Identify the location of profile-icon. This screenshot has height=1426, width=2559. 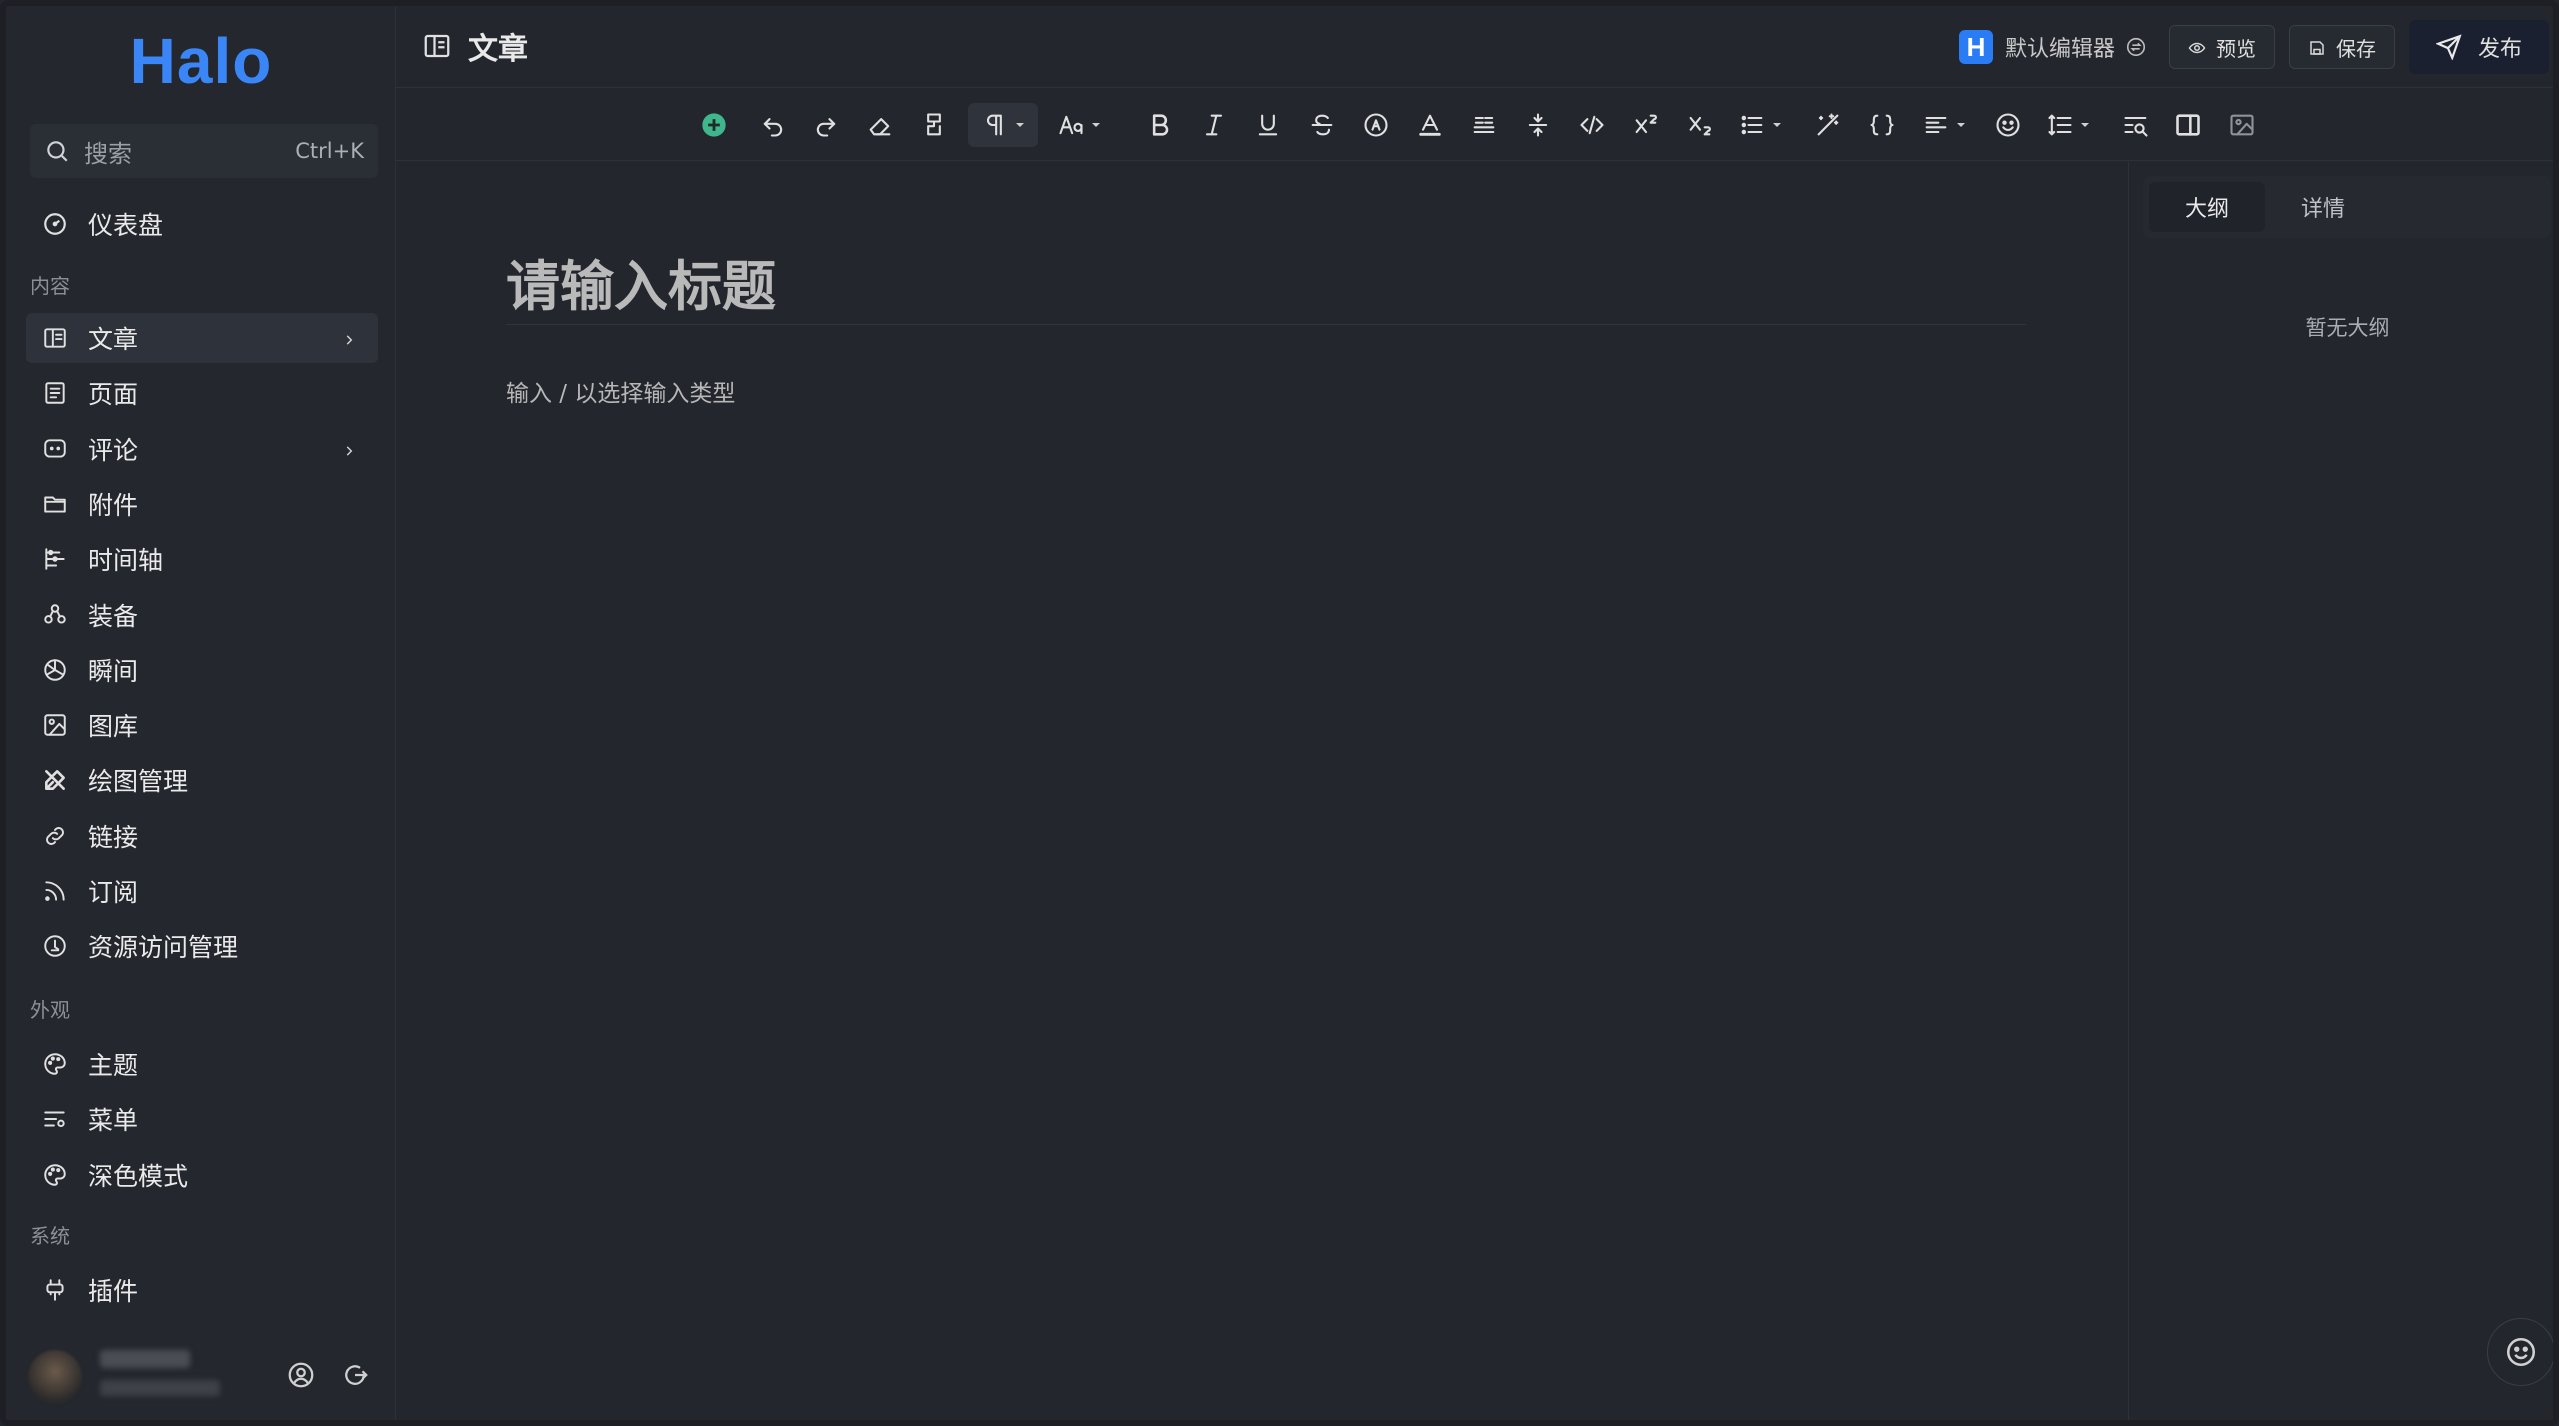
(301, 1375).